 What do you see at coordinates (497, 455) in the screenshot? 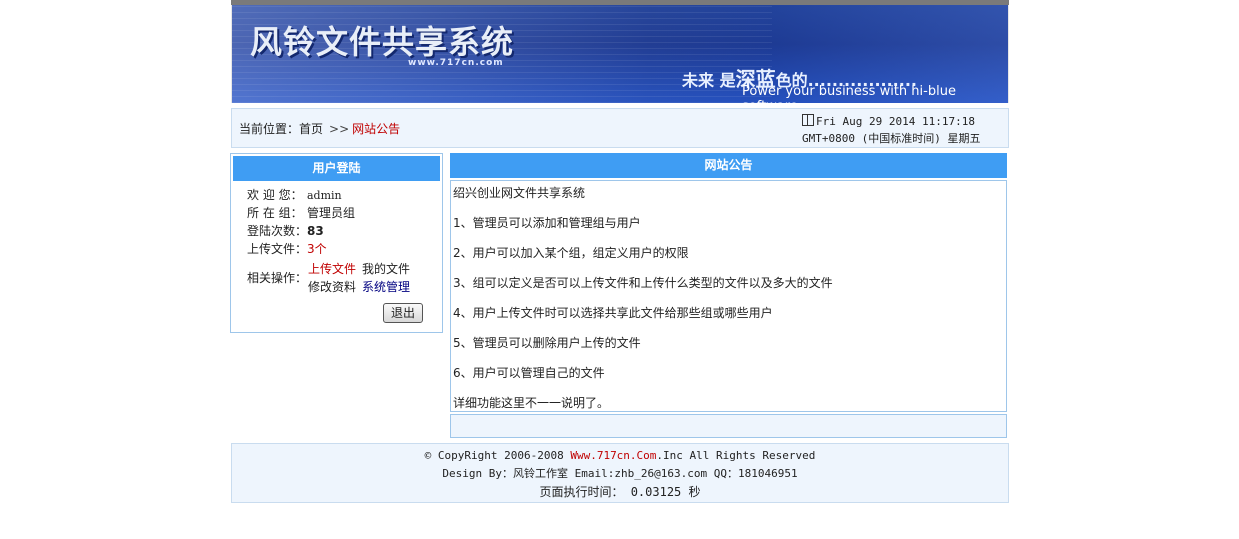
I see `copyright-prefix: © CopyRight 2006-2008` at bounding box center [497, 455].